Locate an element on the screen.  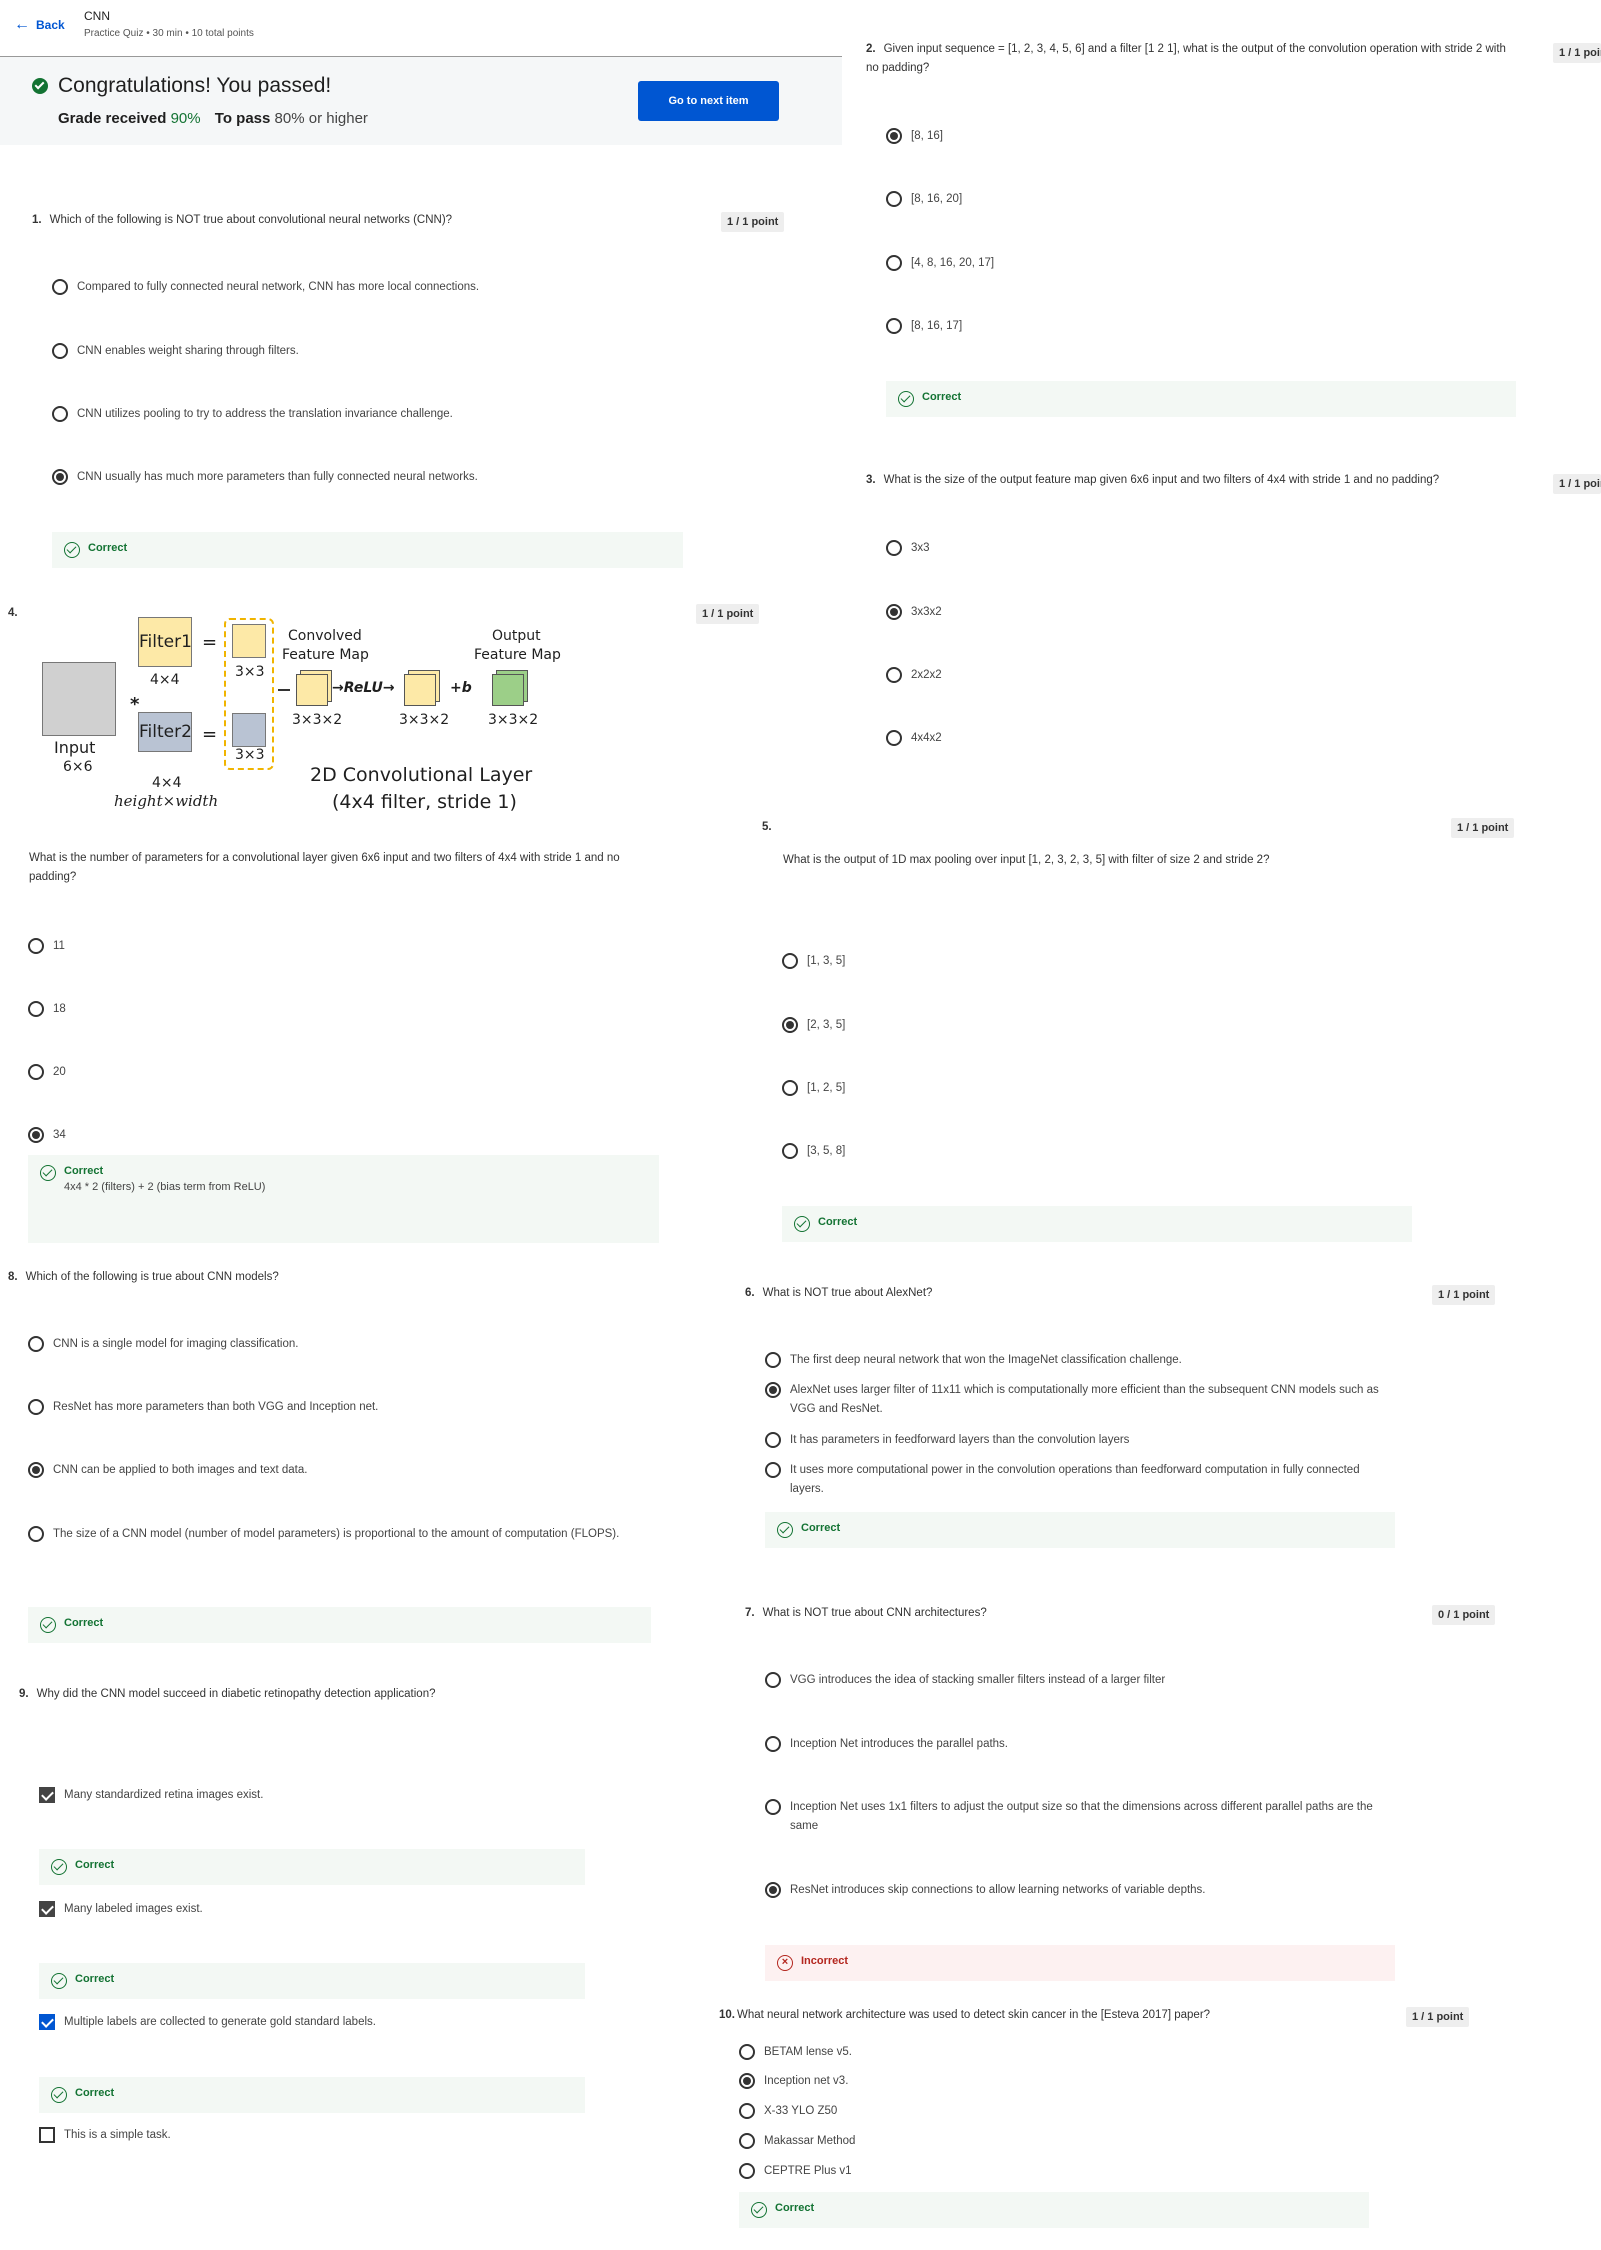
option: [1, 2, 5] is located at coordinates (813, 1088).